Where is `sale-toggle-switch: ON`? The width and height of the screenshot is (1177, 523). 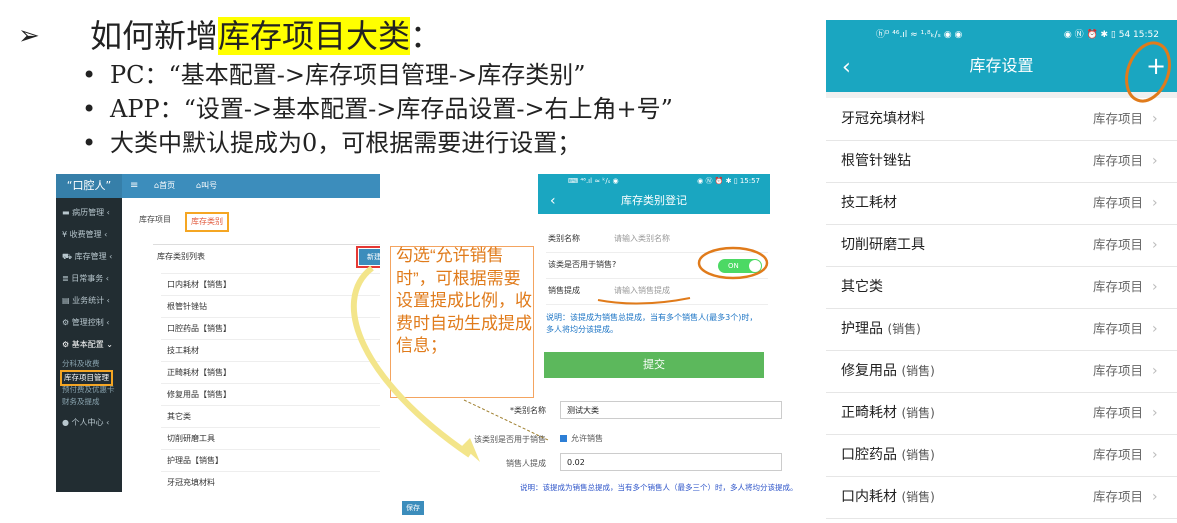
sale-toggle-switch: ON is located at coordinates (740, 266).